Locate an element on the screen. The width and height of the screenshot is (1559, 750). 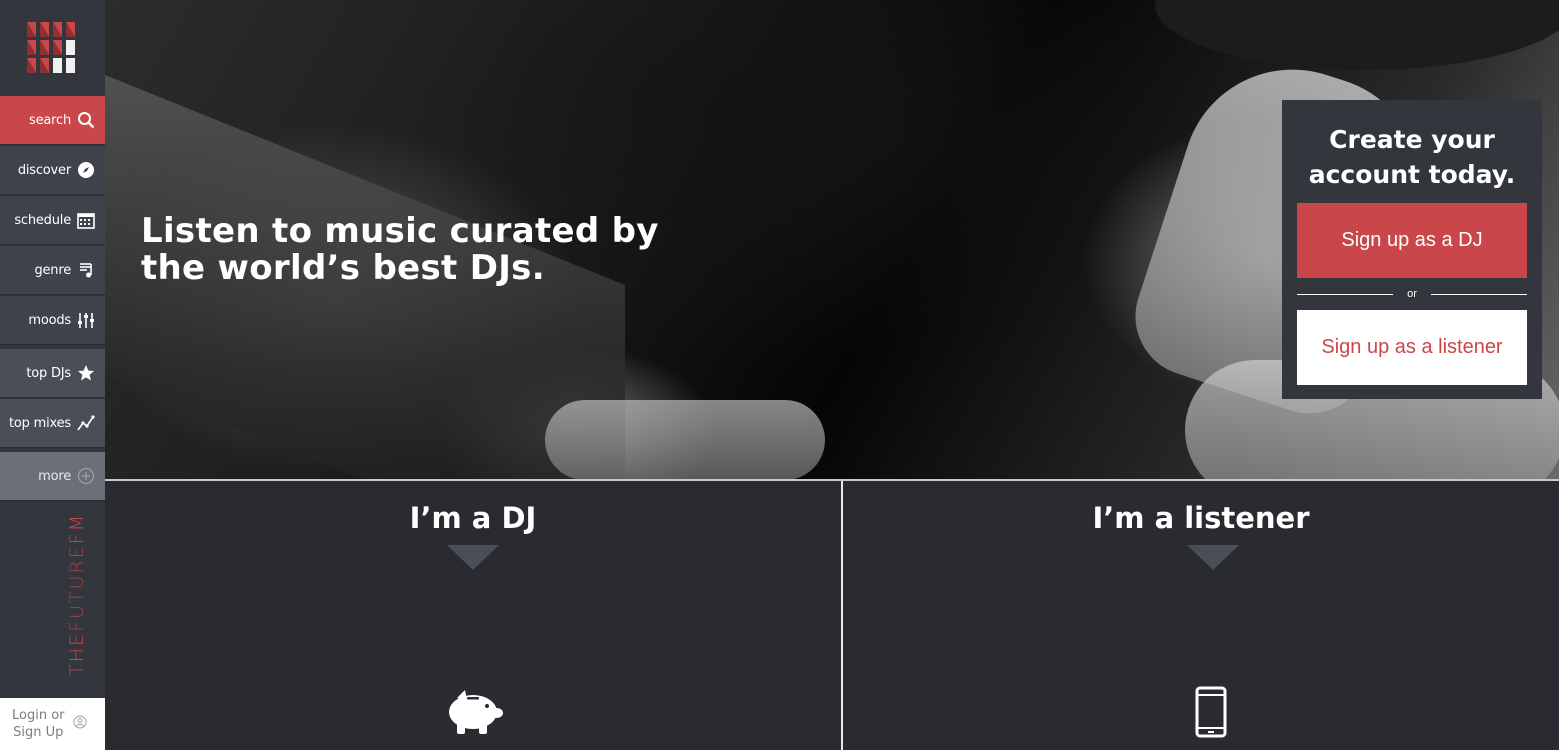
login-line2: Sign Up is located at coordinates (38, 732).